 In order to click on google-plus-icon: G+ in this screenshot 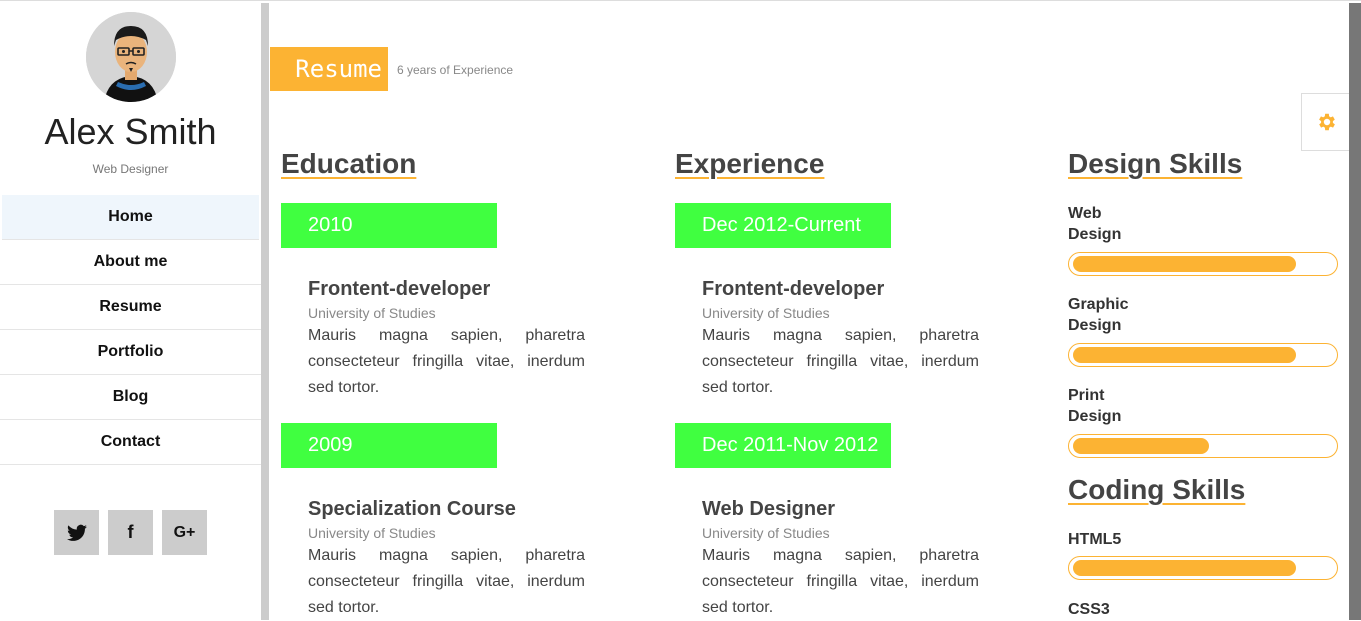, I will do `click(184, 532)`.